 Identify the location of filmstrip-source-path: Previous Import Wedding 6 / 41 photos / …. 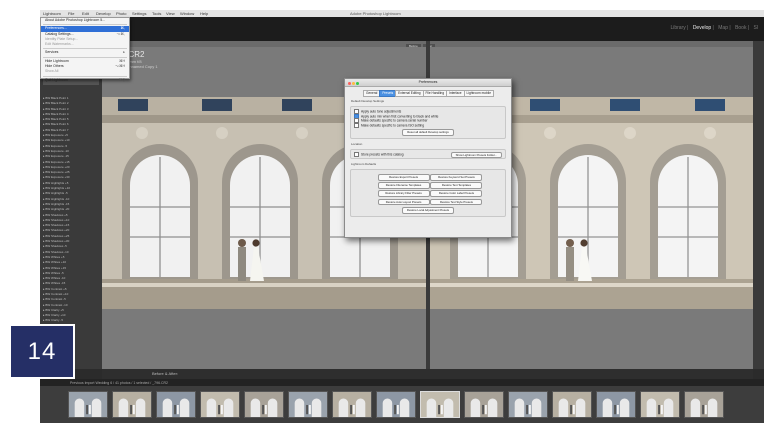
(119, 383).